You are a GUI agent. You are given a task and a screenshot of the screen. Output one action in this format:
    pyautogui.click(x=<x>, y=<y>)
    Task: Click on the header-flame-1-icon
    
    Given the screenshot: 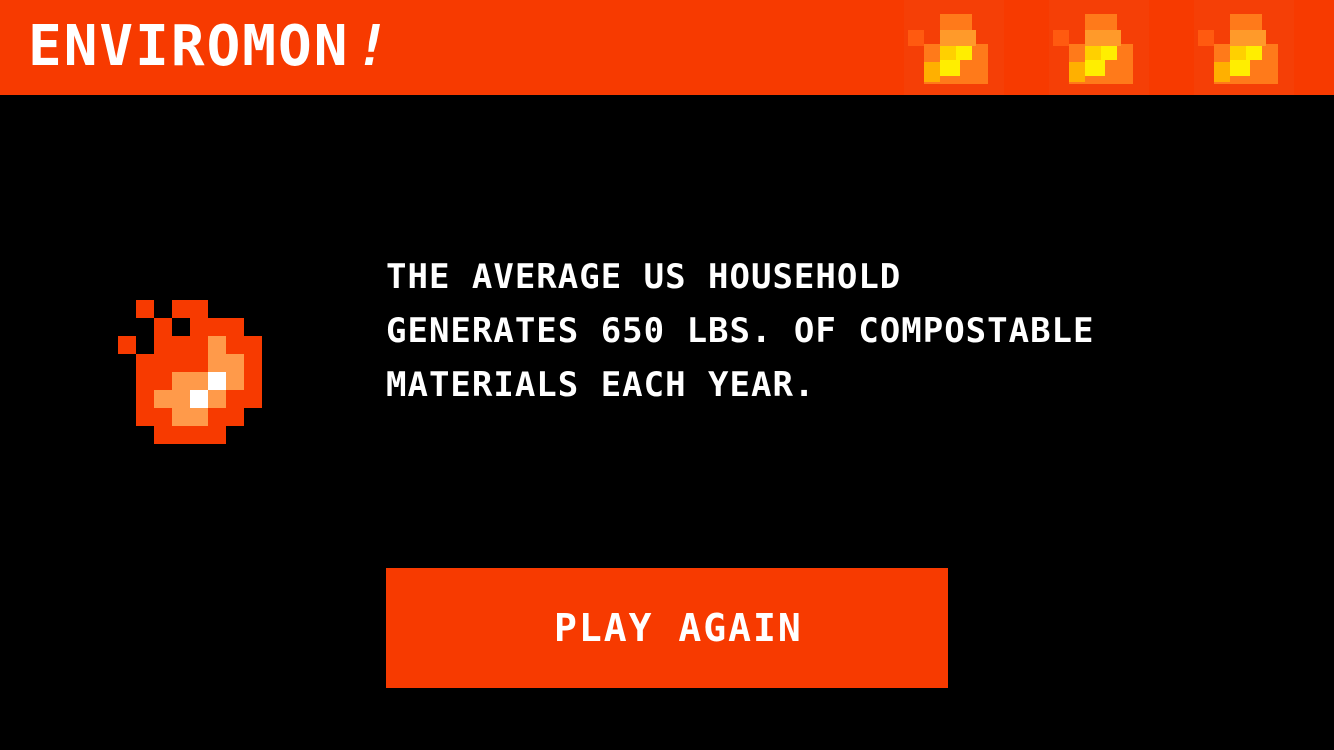 What is the action you would take?
    pyautogui.click(x=954, y=47)
    